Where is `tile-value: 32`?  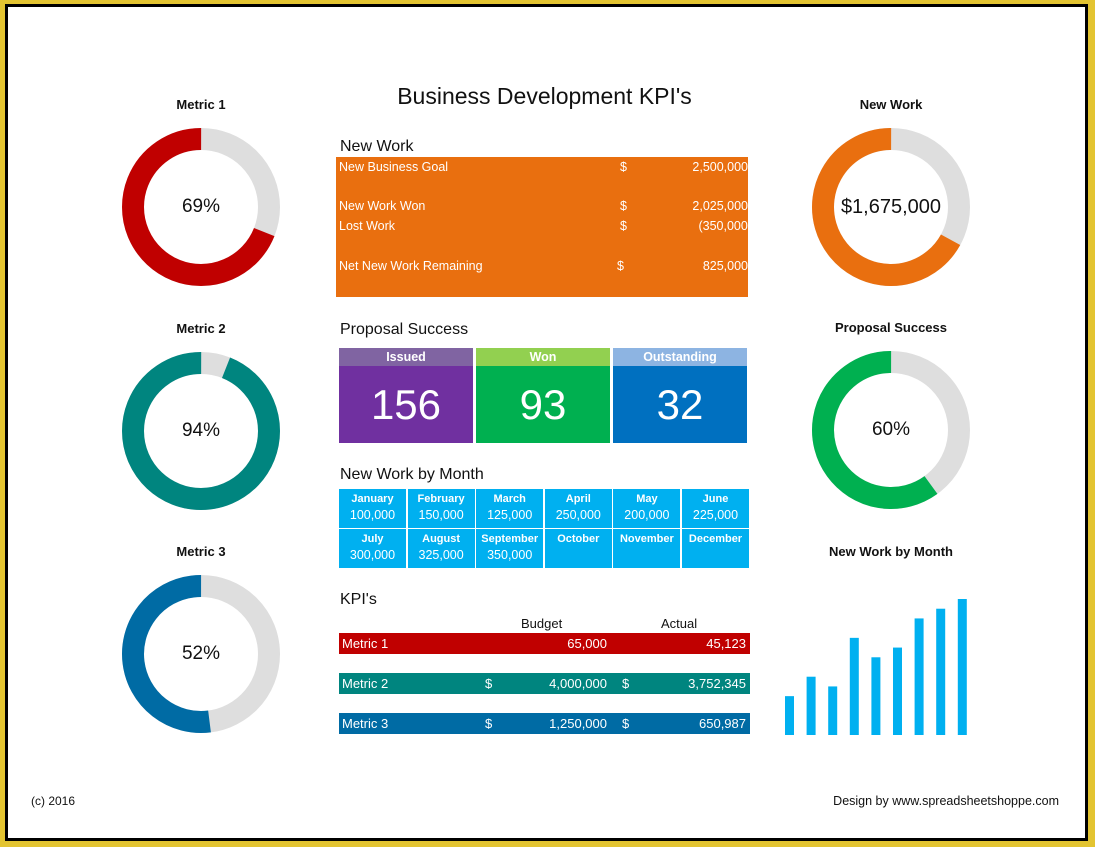
tile-value: 32 is located at coordinates (680, 404).